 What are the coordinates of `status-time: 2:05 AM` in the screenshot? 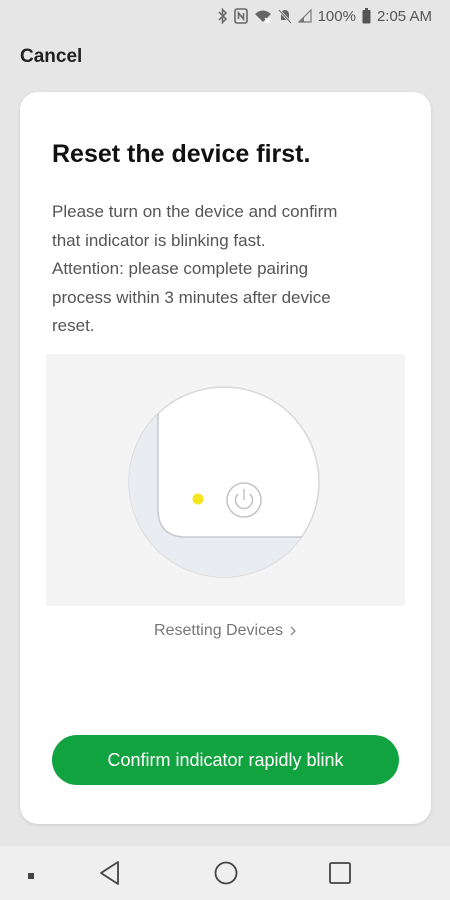 It's located at (404, 16).